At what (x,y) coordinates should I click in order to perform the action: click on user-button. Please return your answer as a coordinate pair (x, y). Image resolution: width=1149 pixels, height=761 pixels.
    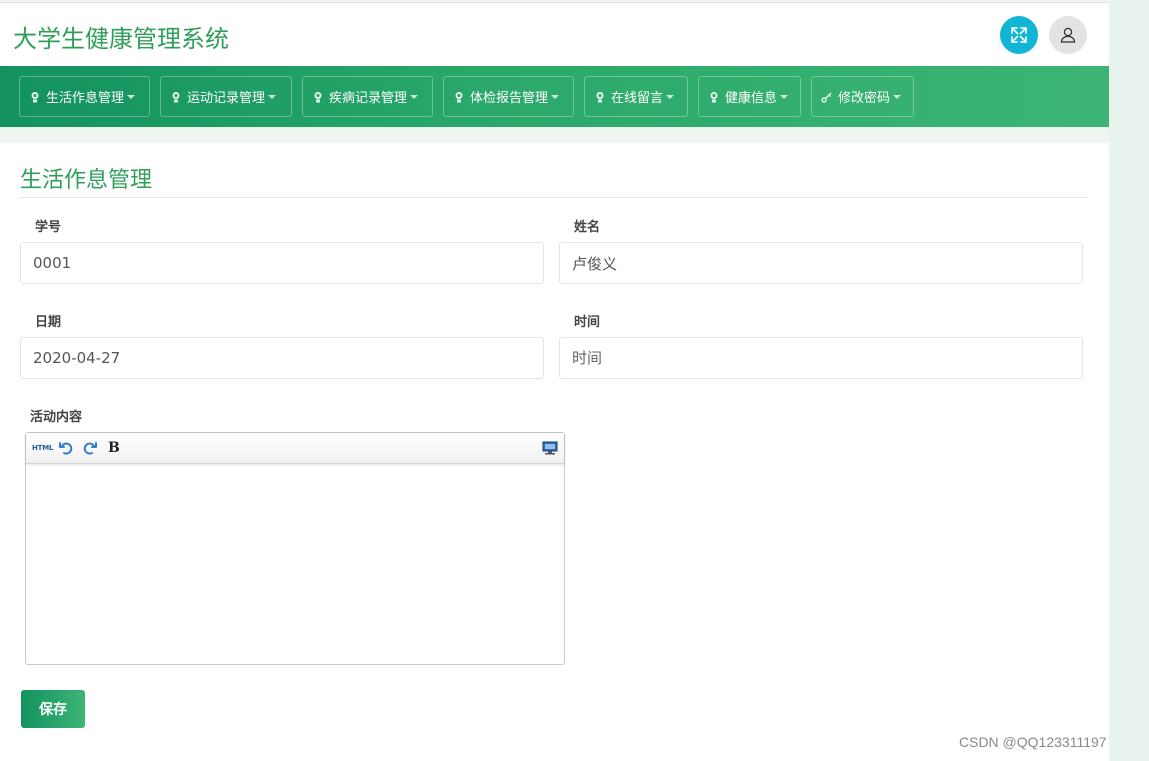
    Looking at the image, I should click on (1068, 35).